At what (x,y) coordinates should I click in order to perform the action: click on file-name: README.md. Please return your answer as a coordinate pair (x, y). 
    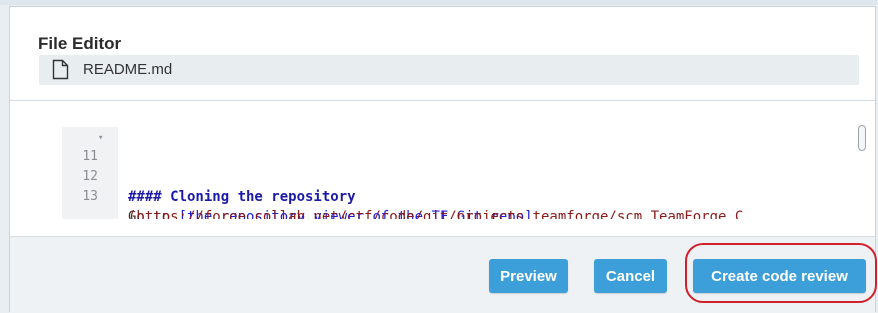
    Looking at the image, I should click on (128, 69).